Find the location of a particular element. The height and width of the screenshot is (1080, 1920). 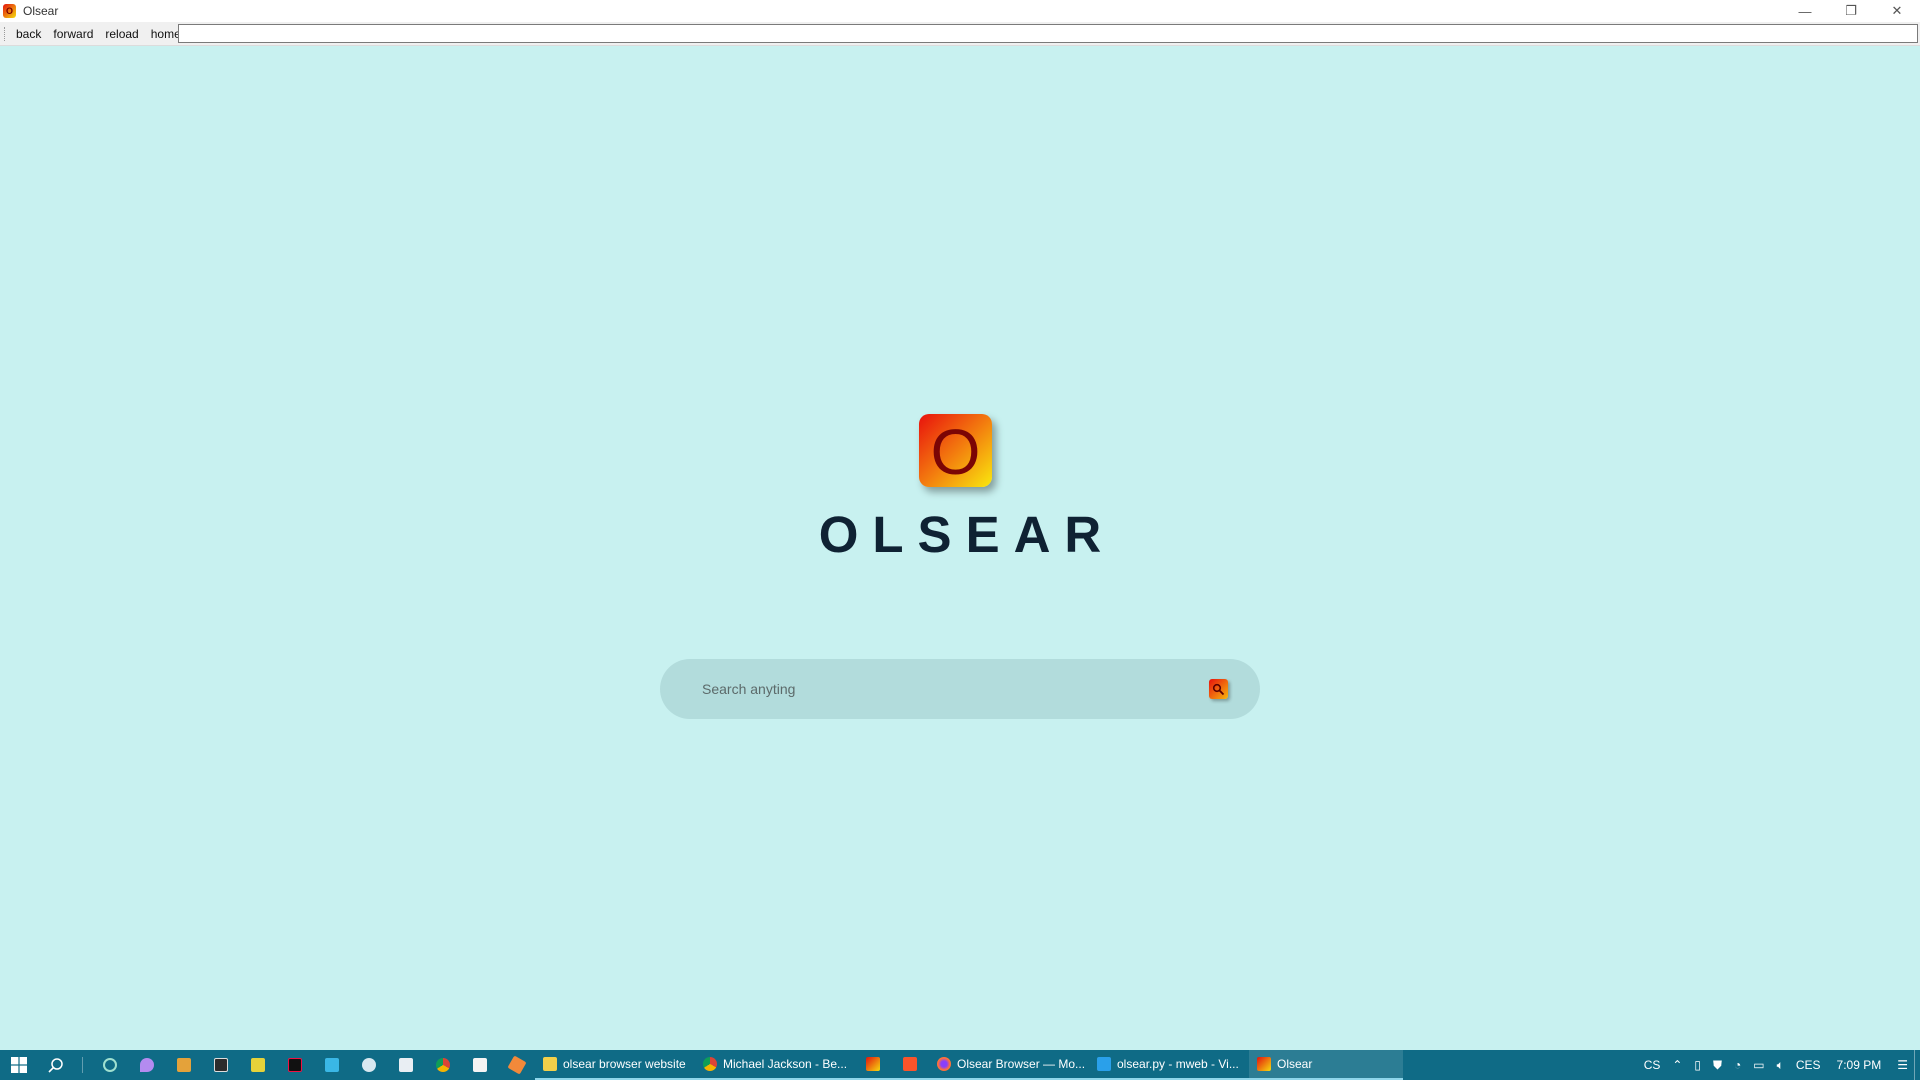

taskbar-separator is located at coordinates (82, 1065).